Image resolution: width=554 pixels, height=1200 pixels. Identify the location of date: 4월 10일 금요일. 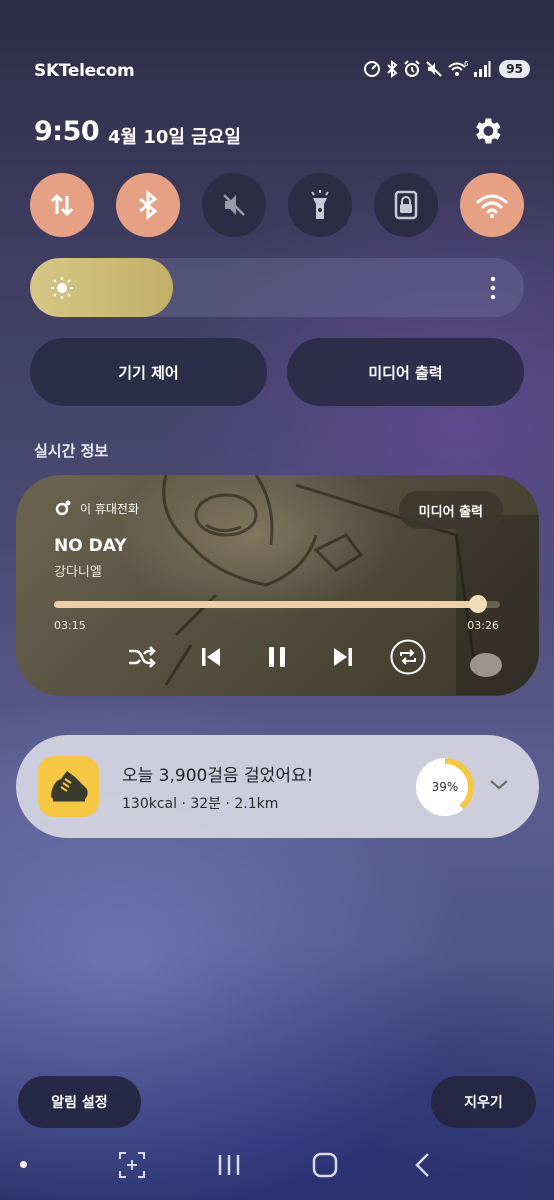
(174, 136).